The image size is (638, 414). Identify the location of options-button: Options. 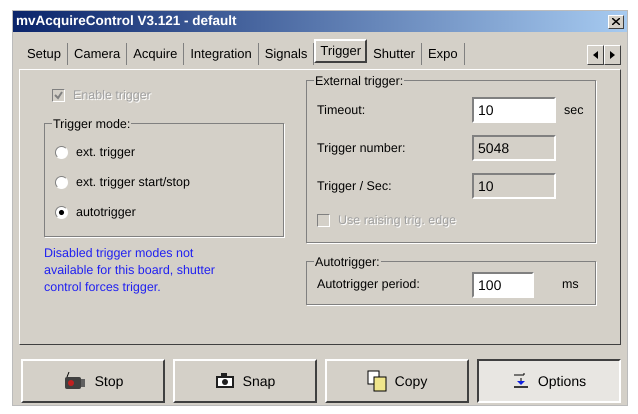
(549, 381).